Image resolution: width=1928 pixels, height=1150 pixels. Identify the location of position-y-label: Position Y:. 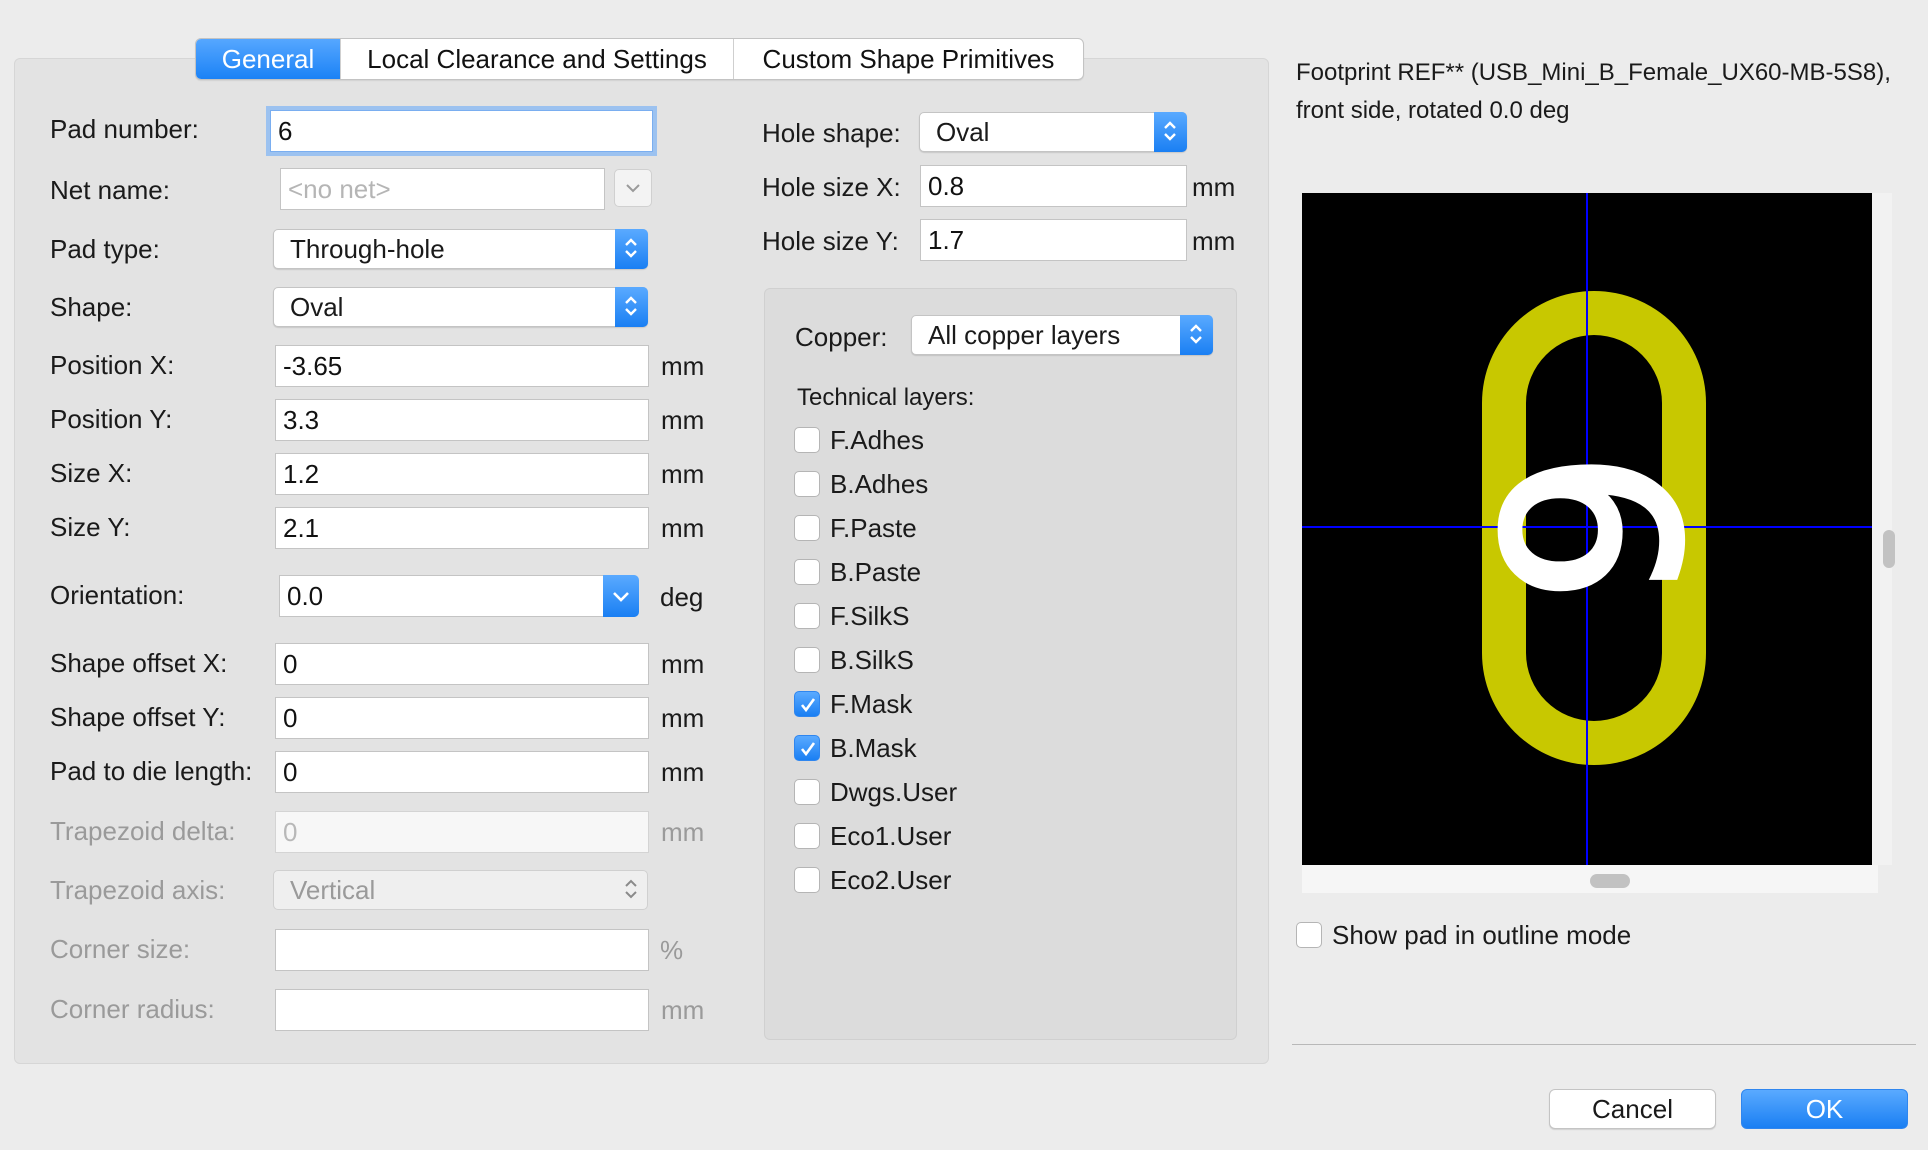
(111, 419).